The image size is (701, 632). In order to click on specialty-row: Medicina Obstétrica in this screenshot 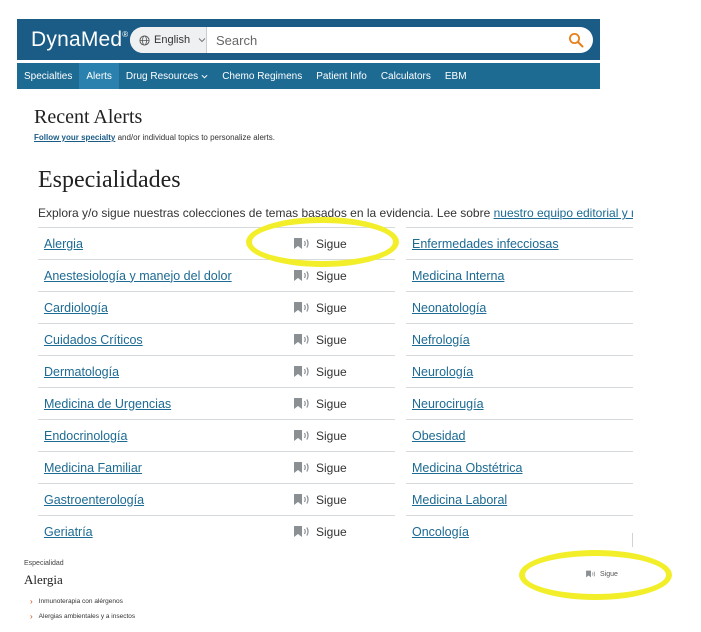, I will do `click(519, 467)`.